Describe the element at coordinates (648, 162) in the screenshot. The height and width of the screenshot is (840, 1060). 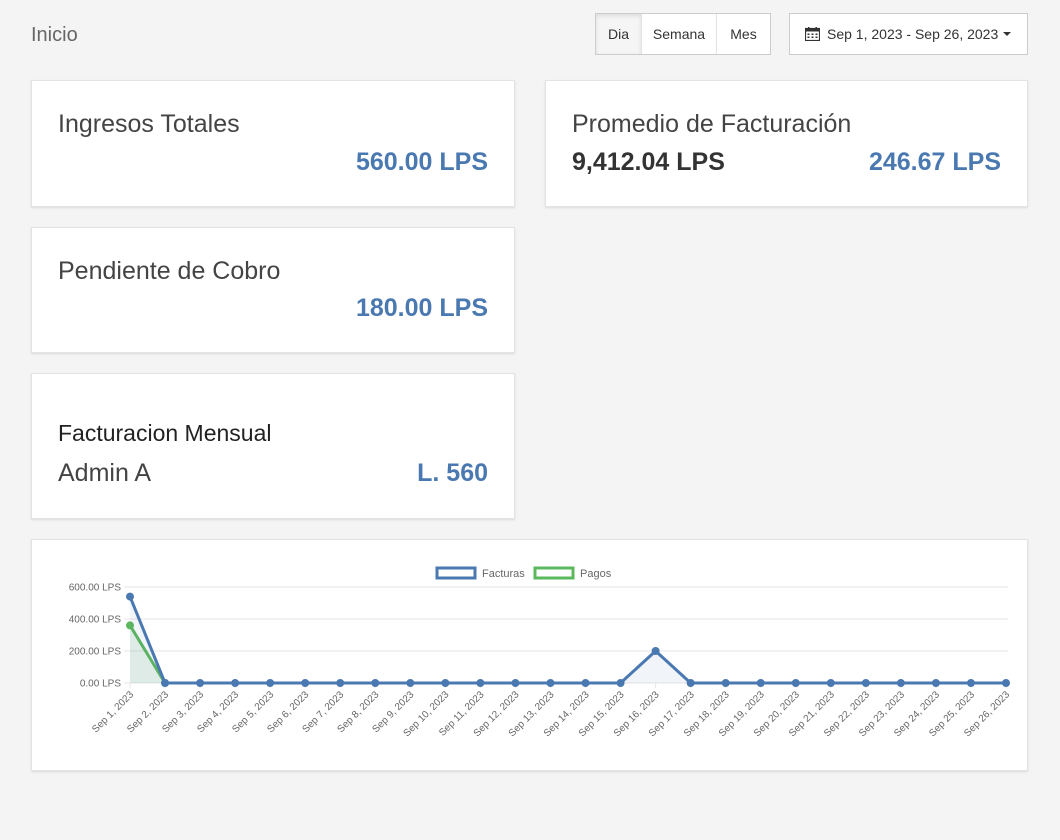
I see `promedio-facturacion-total: 9,412.04 LPS` at that location.